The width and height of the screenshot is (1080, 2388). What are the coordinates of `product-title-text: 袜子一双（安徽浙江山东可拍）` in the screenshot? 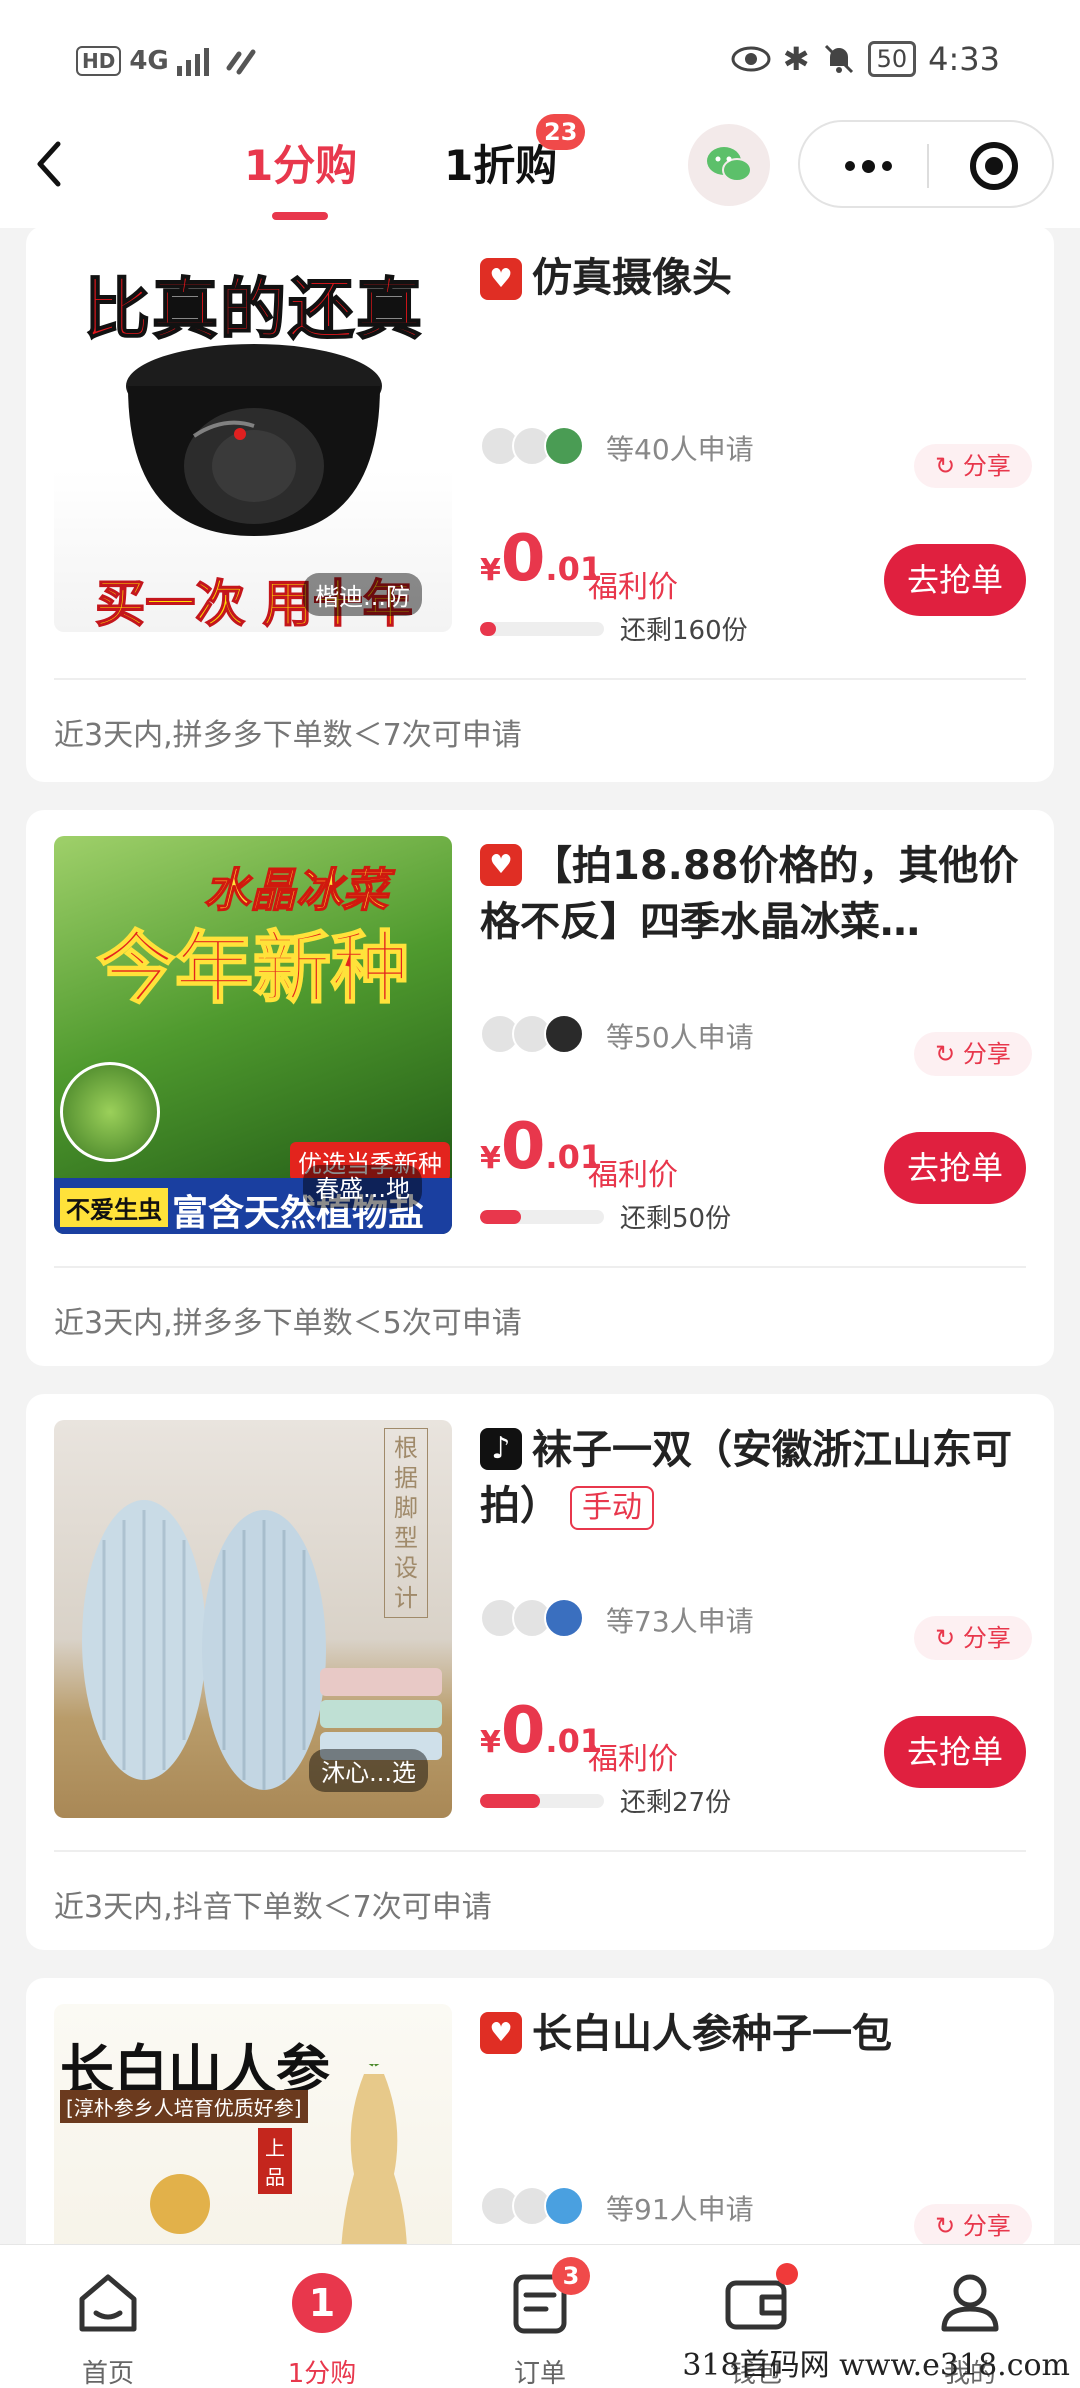 It's located at (746, 1478).